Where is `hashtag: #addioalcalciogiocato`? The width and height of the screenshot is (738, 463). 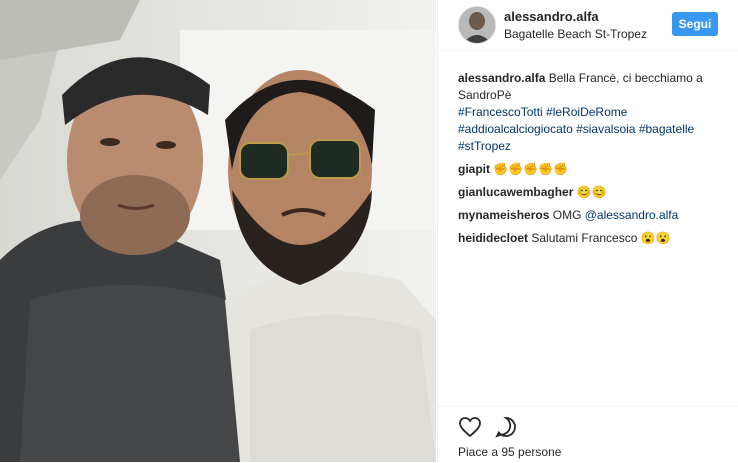
hashtag: #addioalcalciogiocato is located at coordinates (515, 129).